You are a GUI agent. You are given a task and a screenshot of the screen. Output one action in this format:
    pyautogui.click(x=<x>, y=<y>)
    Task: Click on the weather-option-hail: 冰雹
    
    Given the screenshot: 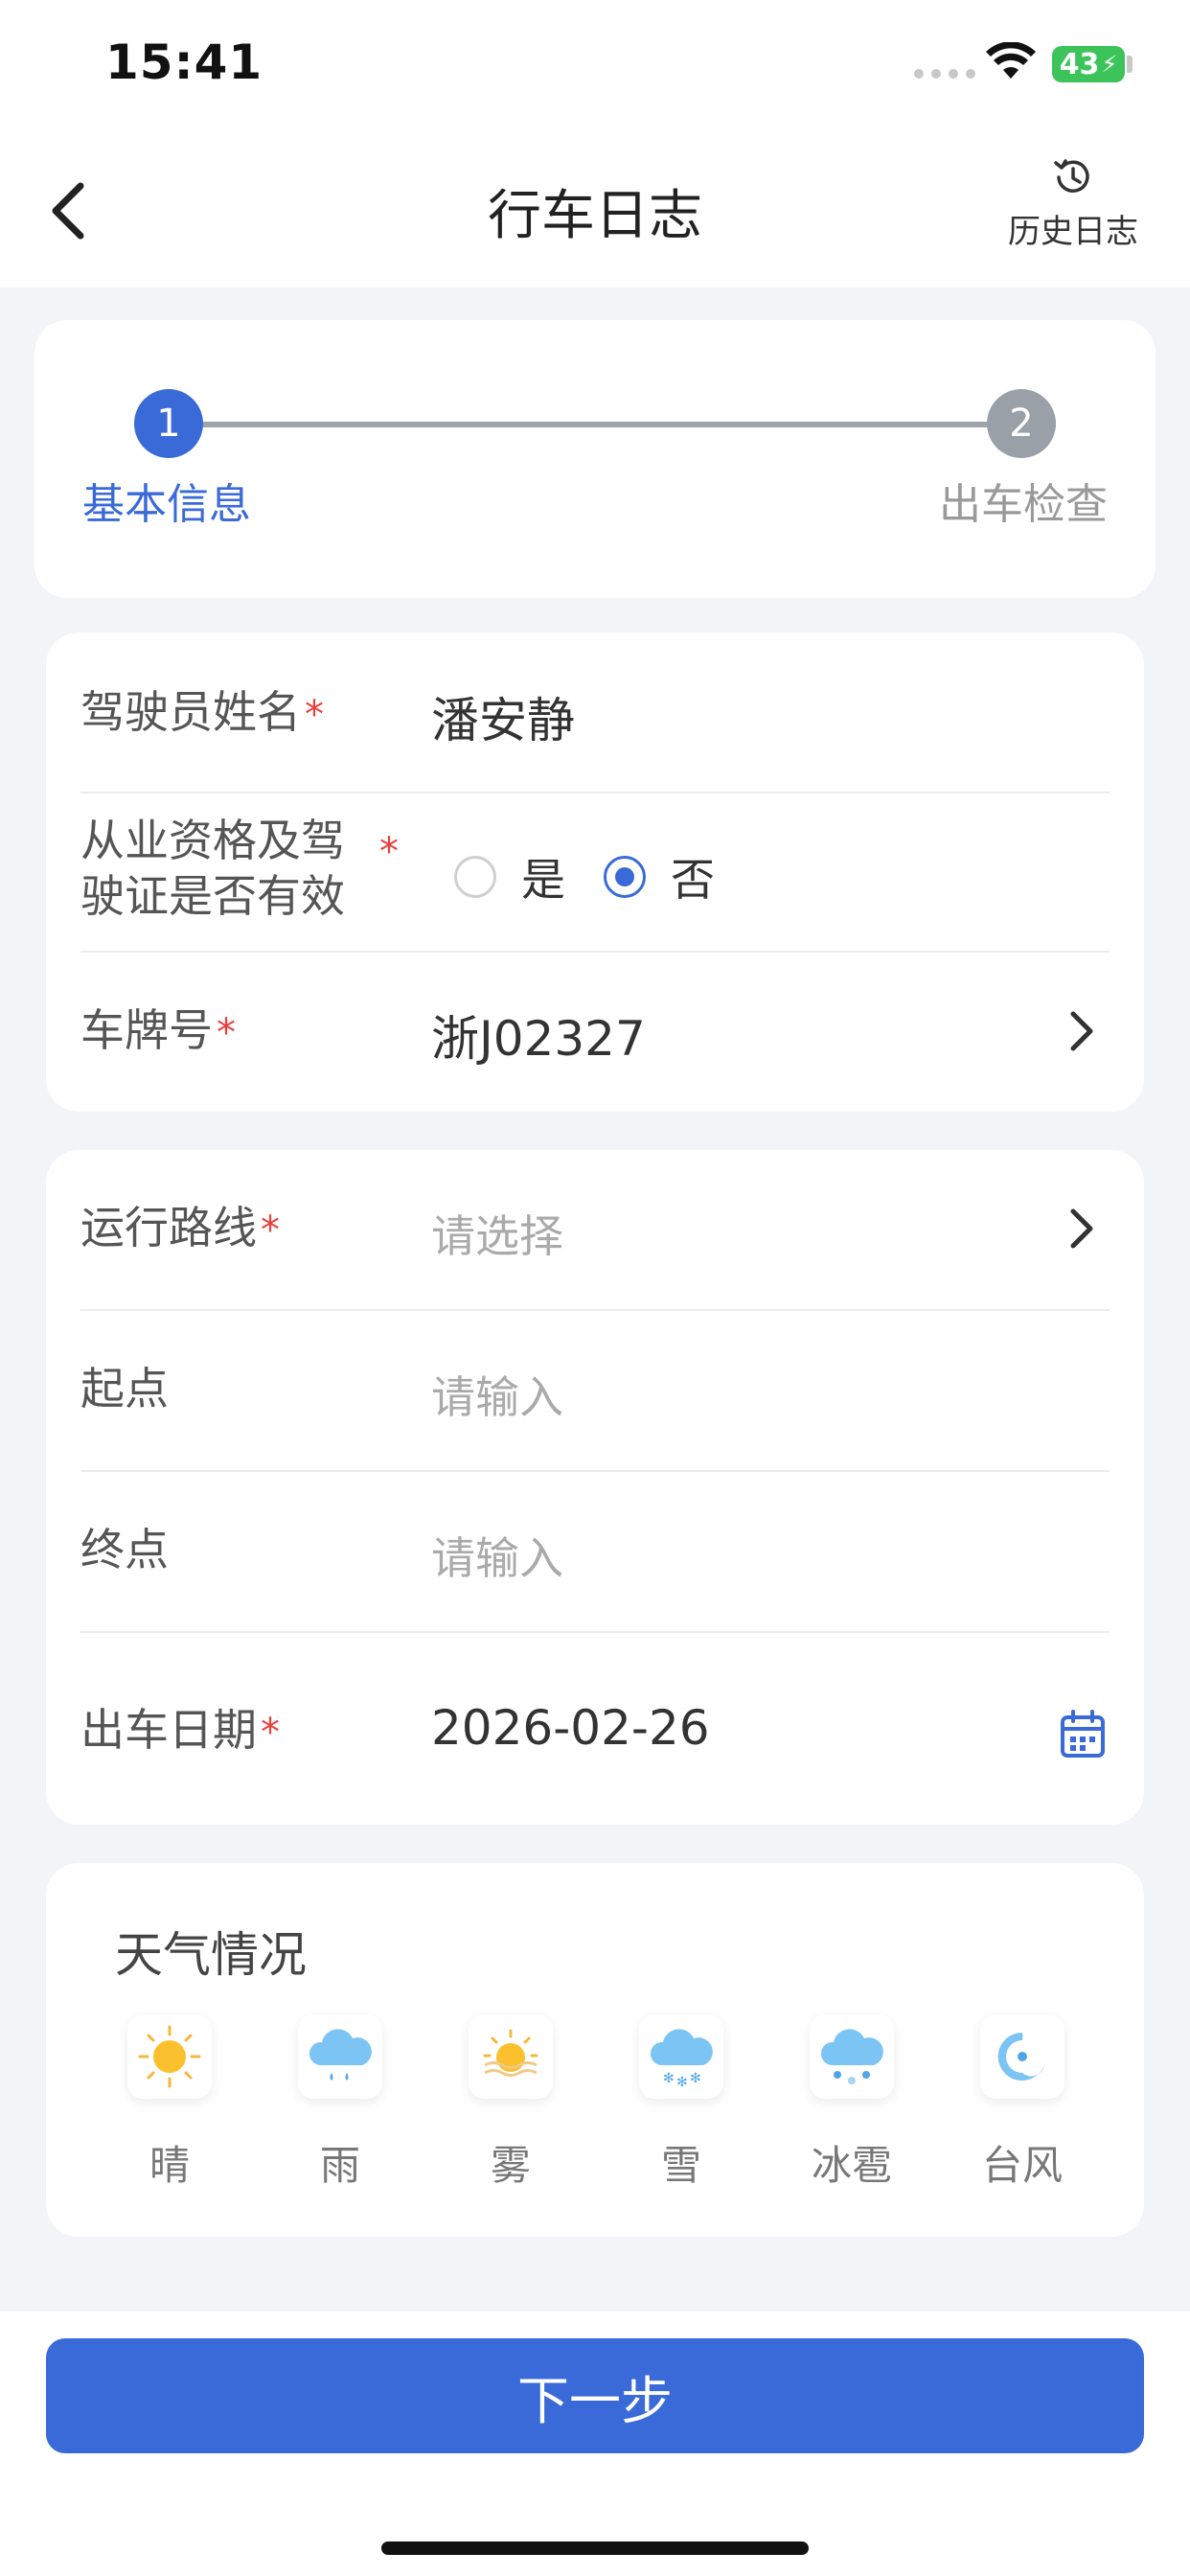 What is the action you would take?
    pyautogui.click(x=852, y=2103)
    